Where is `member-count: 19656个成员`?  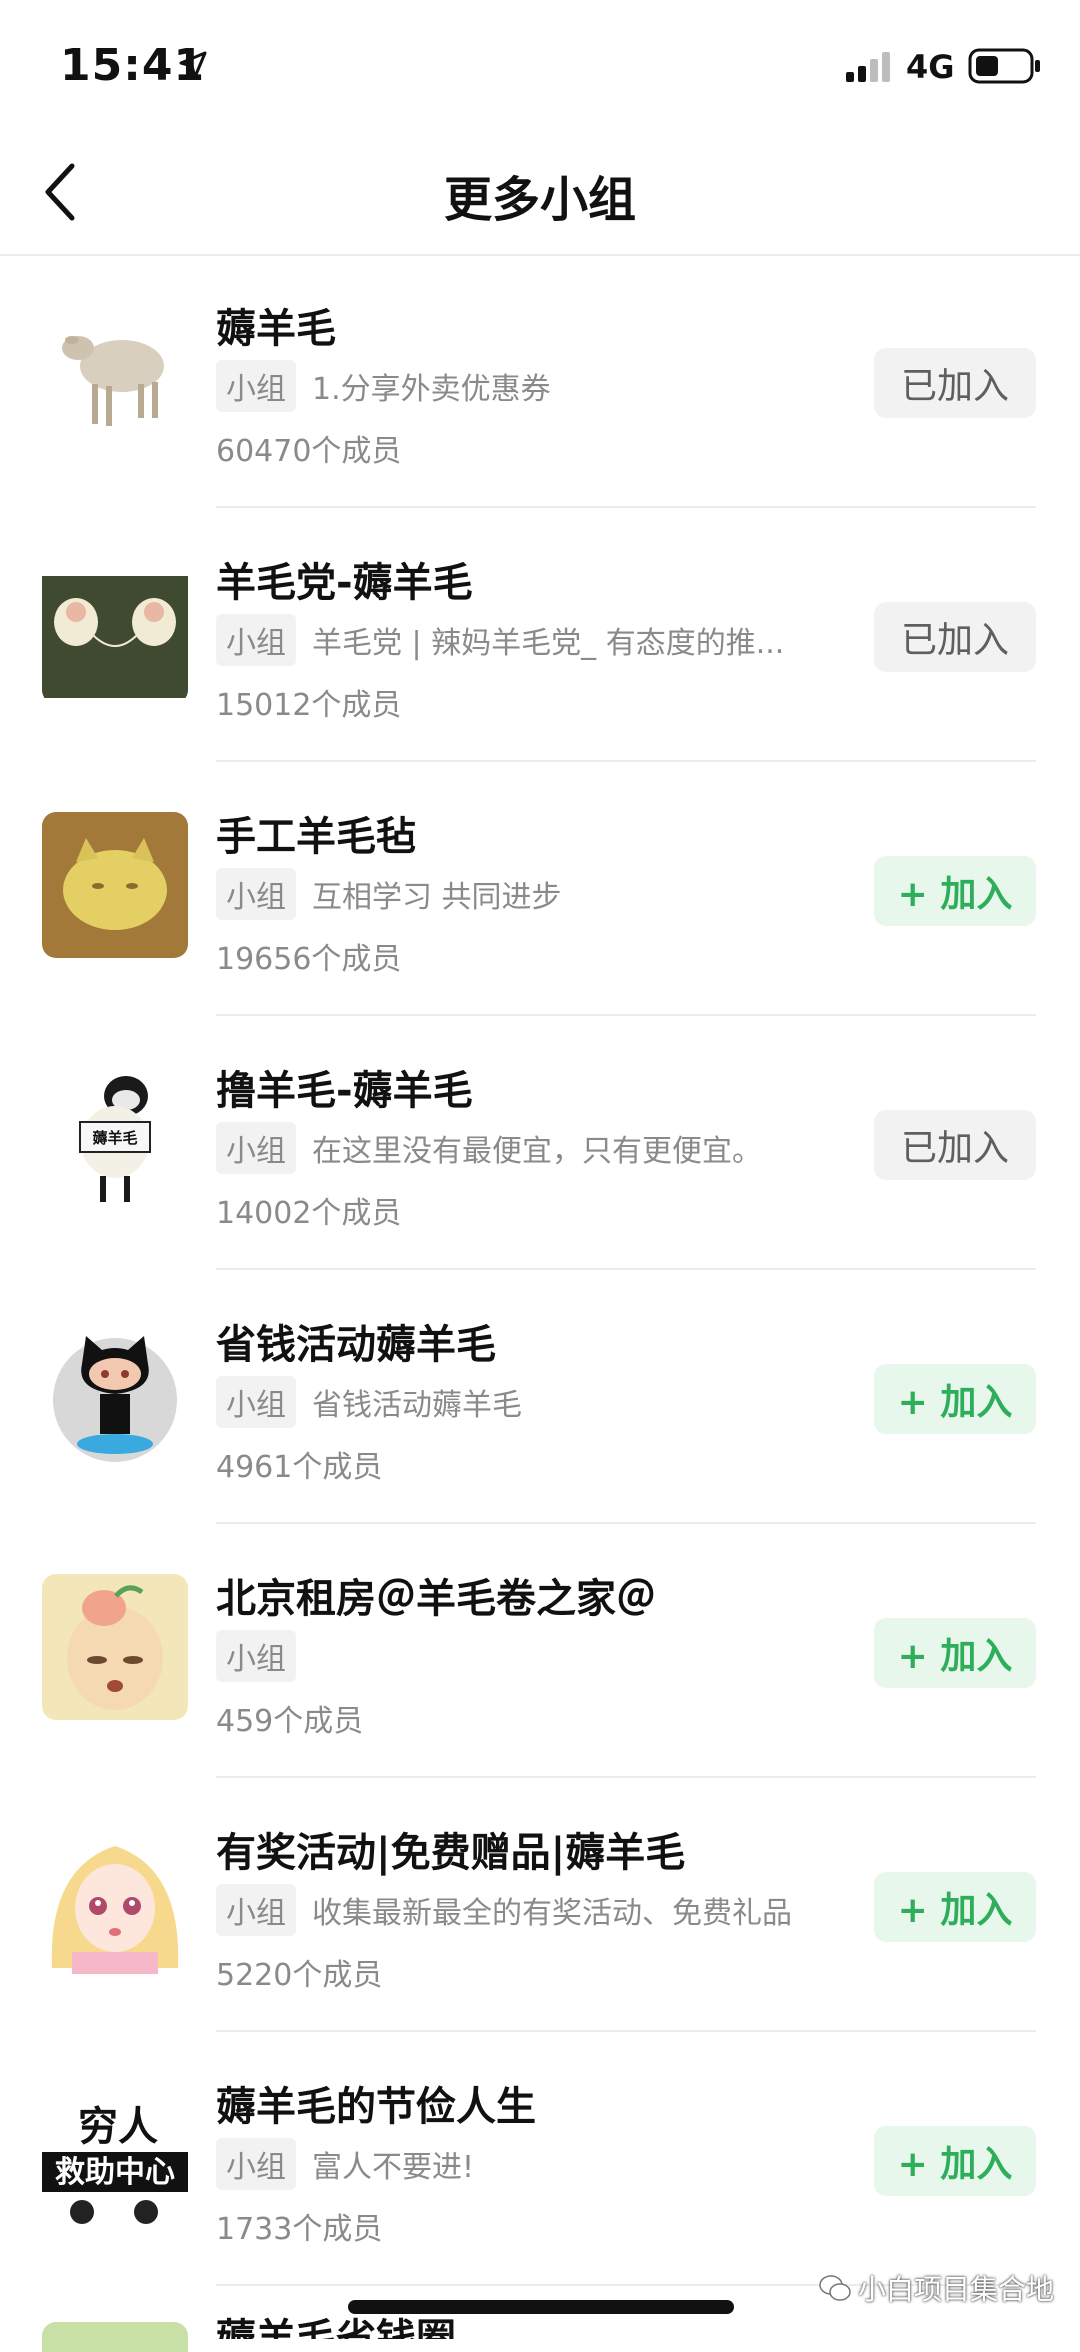 member-count: 19656个成员 is located at coordinates (309, 959).